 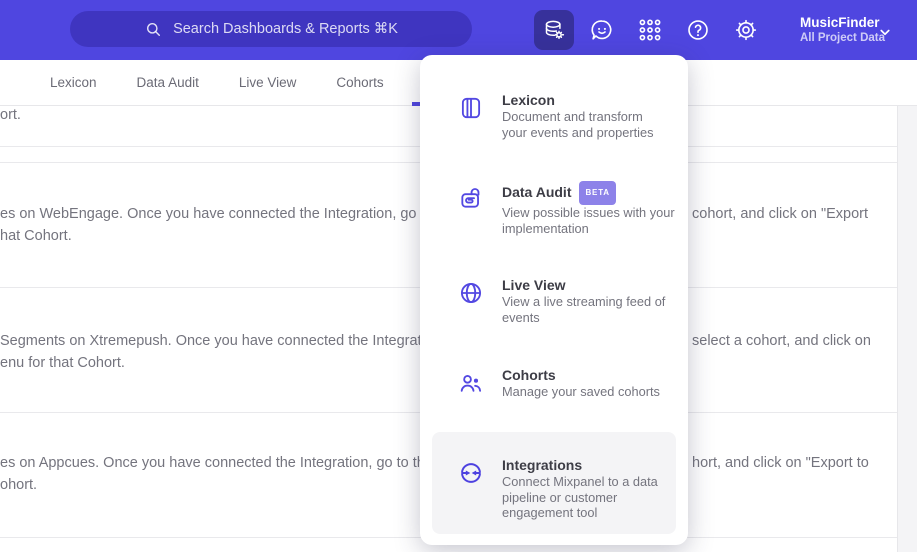 What do you see at coordinates (542, 465) in the screenshot?
I see `menu-item-title: Integrations` at bounding box center [542, 465].